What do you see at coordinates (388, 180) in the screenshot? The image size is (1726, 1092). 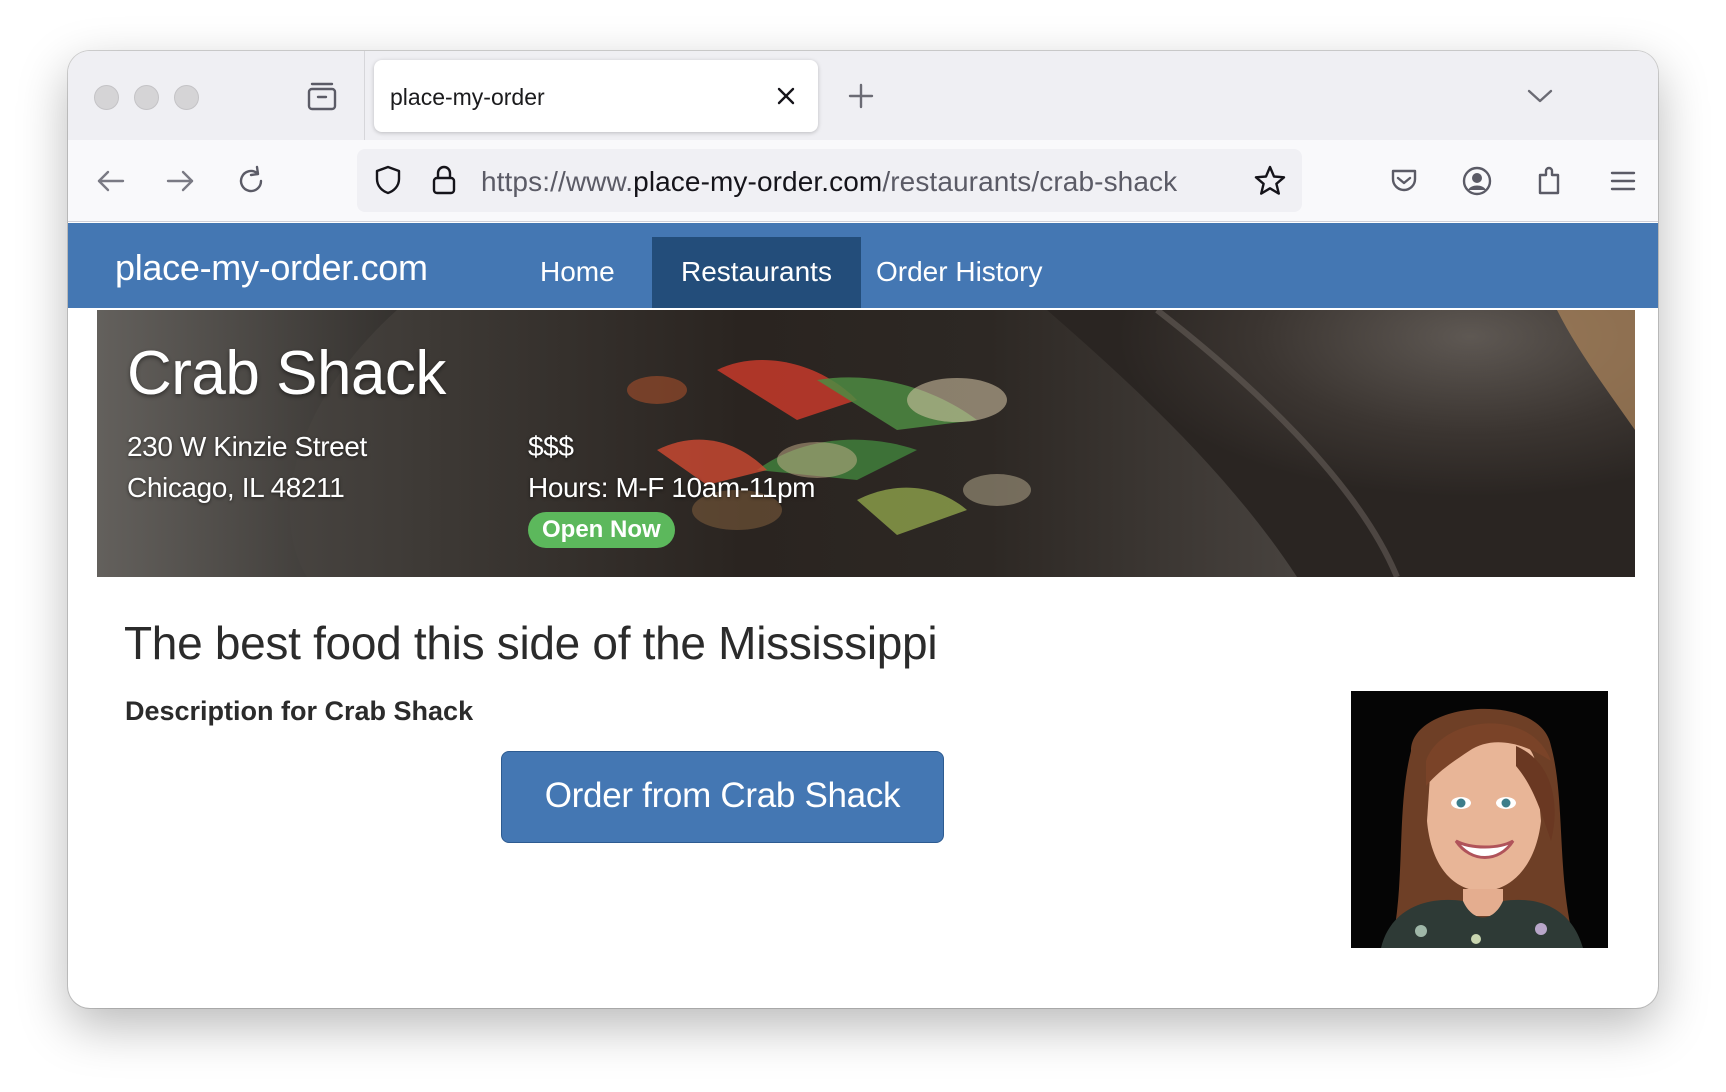 I see `shield-icon` at bounding box center [388, 180].